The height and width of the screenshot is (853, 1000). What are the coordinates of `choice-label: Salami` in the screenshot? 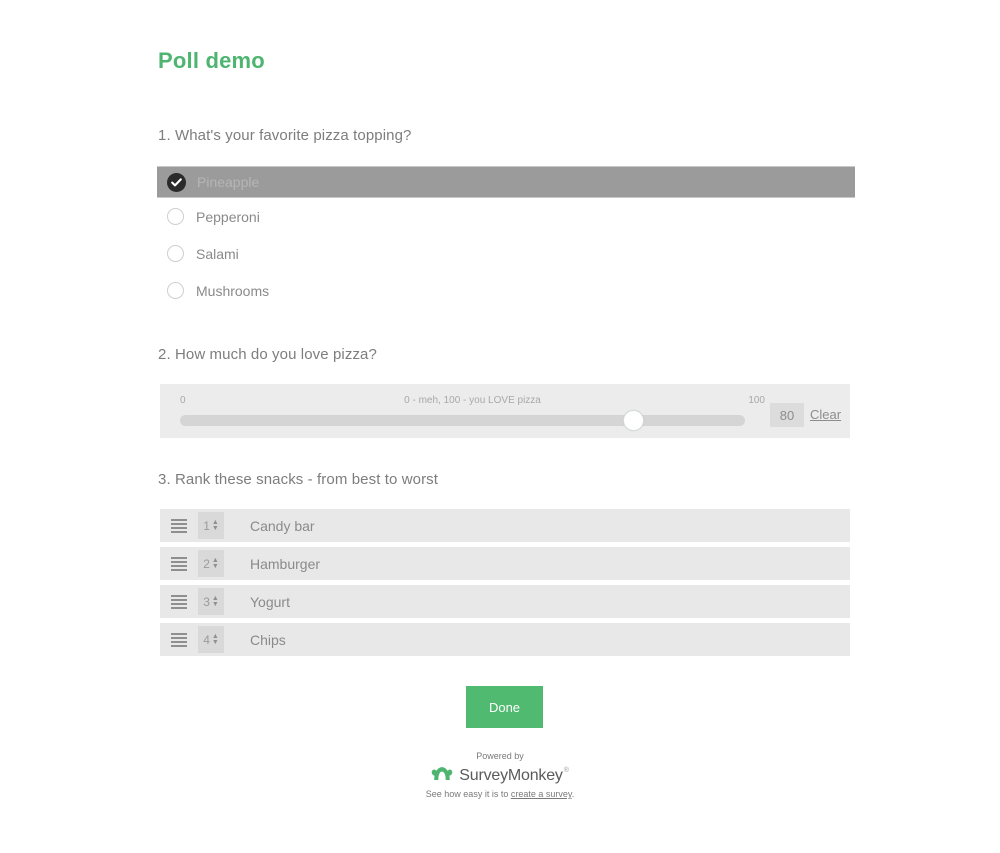 It's located at (217, 253).